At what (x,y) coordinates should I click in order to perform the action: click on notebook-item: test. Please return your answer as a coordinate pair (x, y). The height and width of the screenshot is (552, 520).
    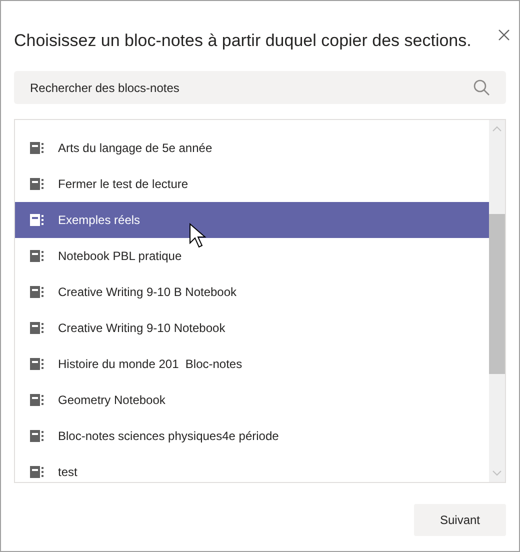
    Looking at the image, I should click on (252, 468).